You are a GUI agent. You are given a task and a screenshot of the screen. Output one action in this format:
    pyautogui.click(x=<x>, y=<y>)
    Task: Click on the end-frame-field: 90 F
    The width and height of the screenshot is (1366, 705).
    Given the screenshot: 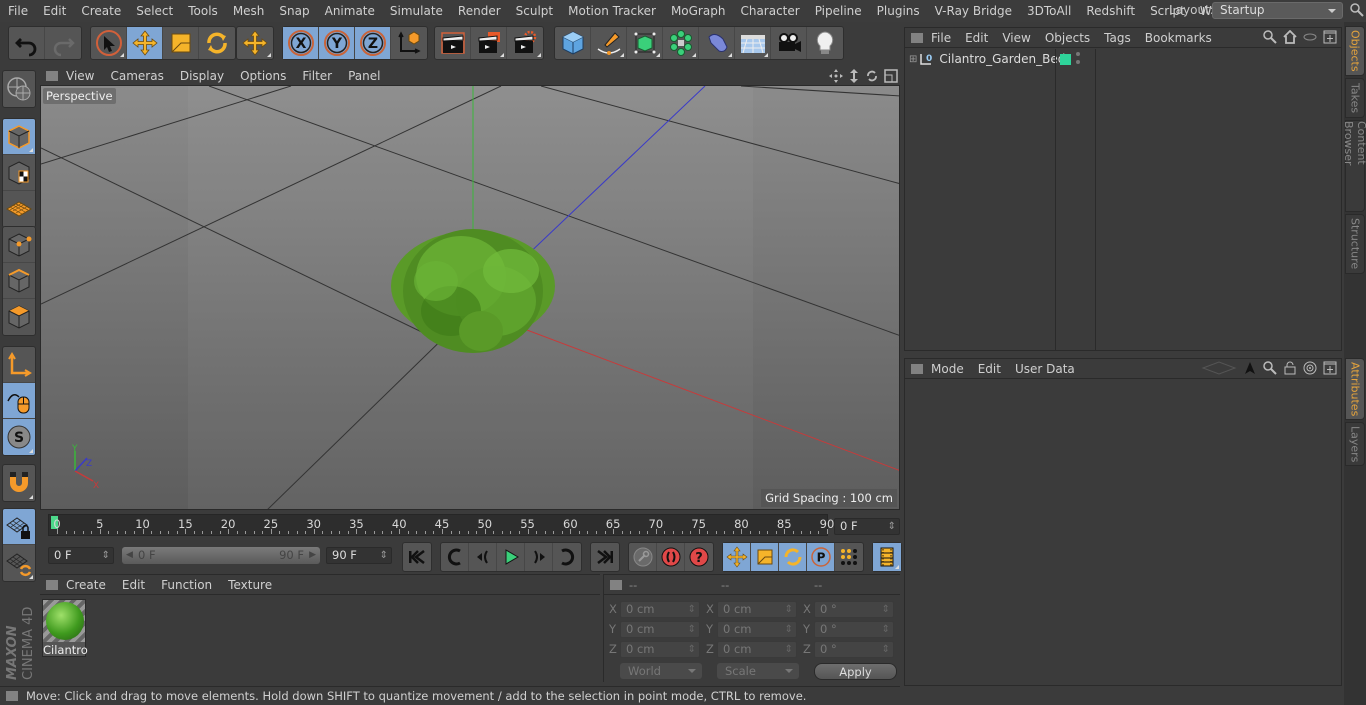 What is the action you would take?
    pyautogui.click(x=359, y=555)
    